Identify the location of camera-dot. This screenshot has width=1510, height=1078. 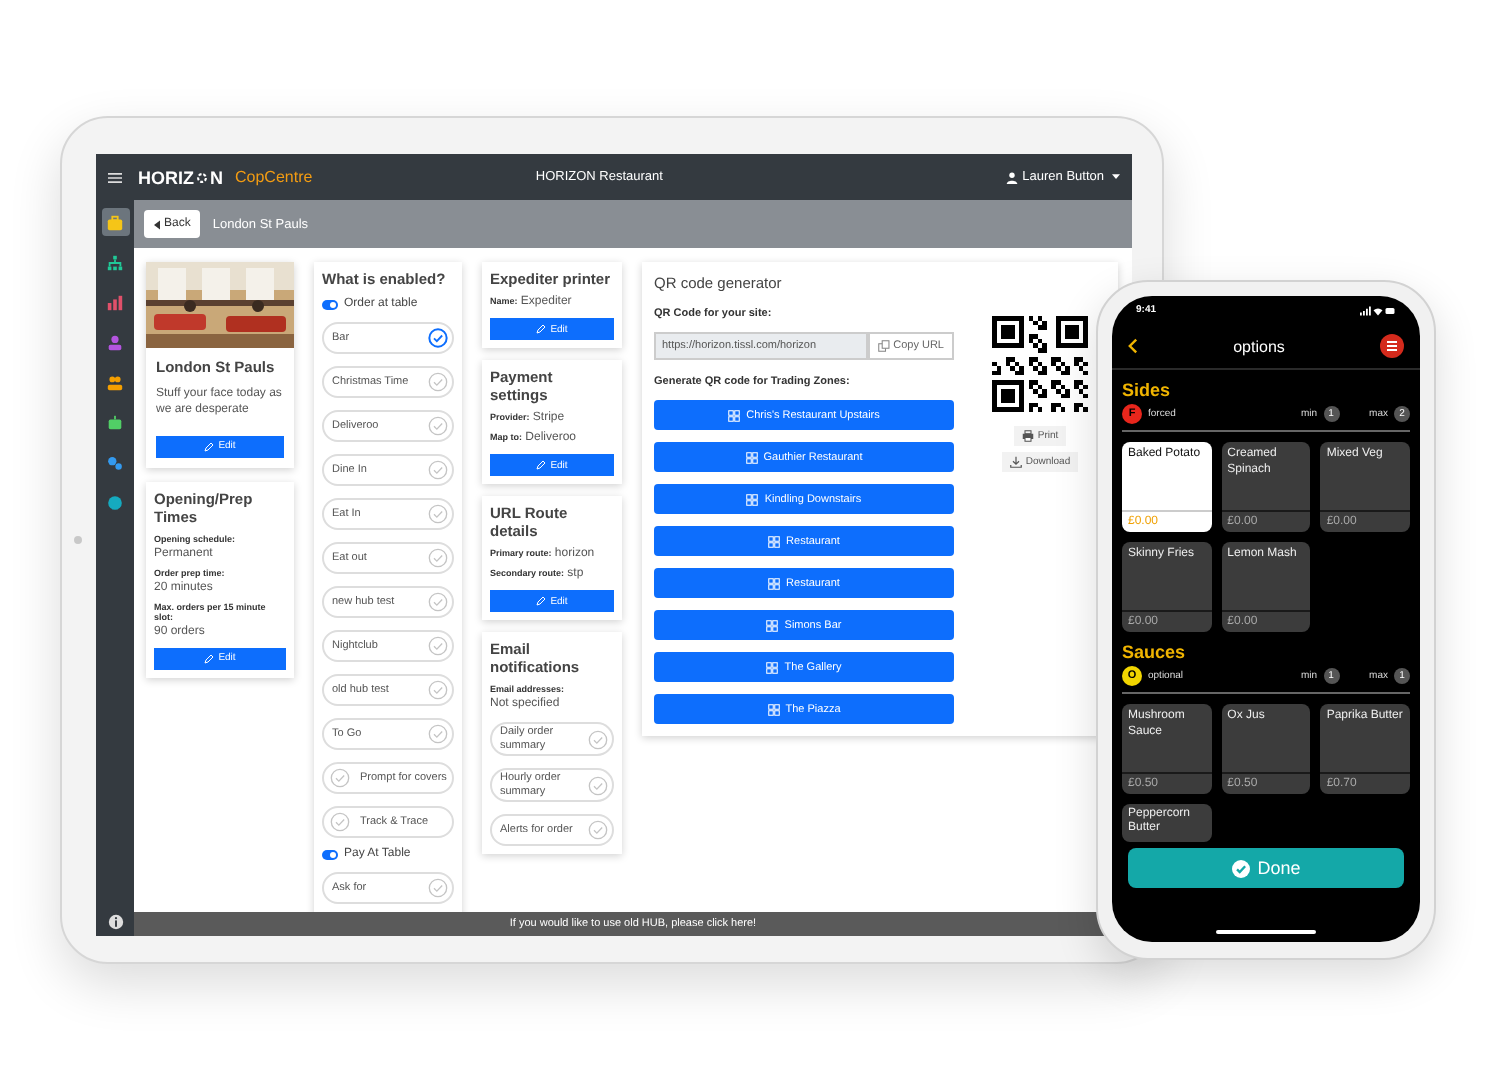
(78, 540).